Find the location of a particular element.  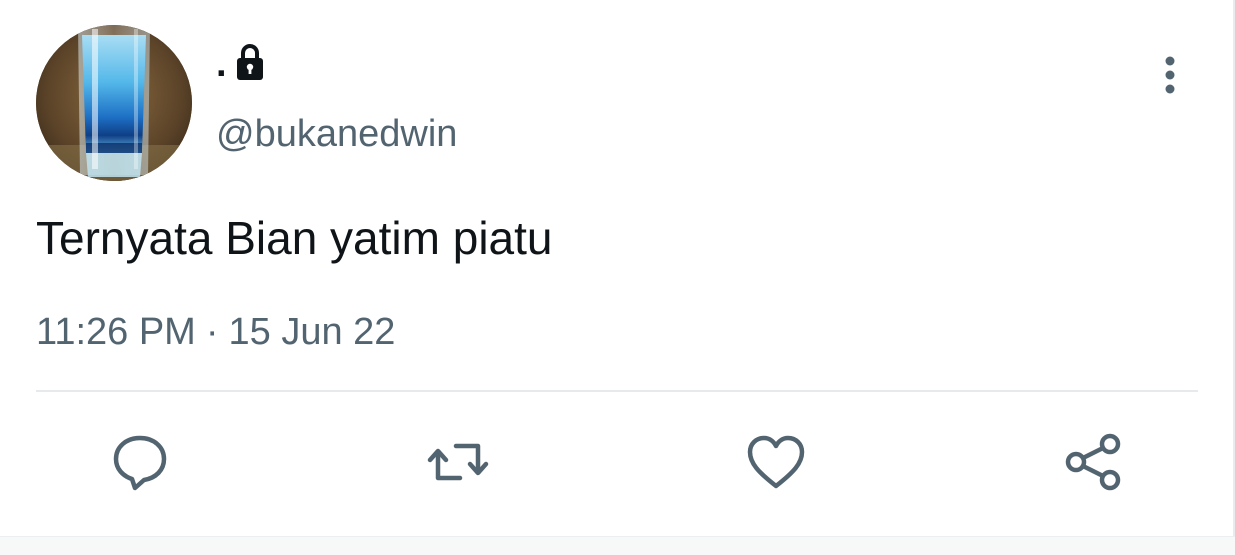

share-button is located at coordinates (1094, 462).